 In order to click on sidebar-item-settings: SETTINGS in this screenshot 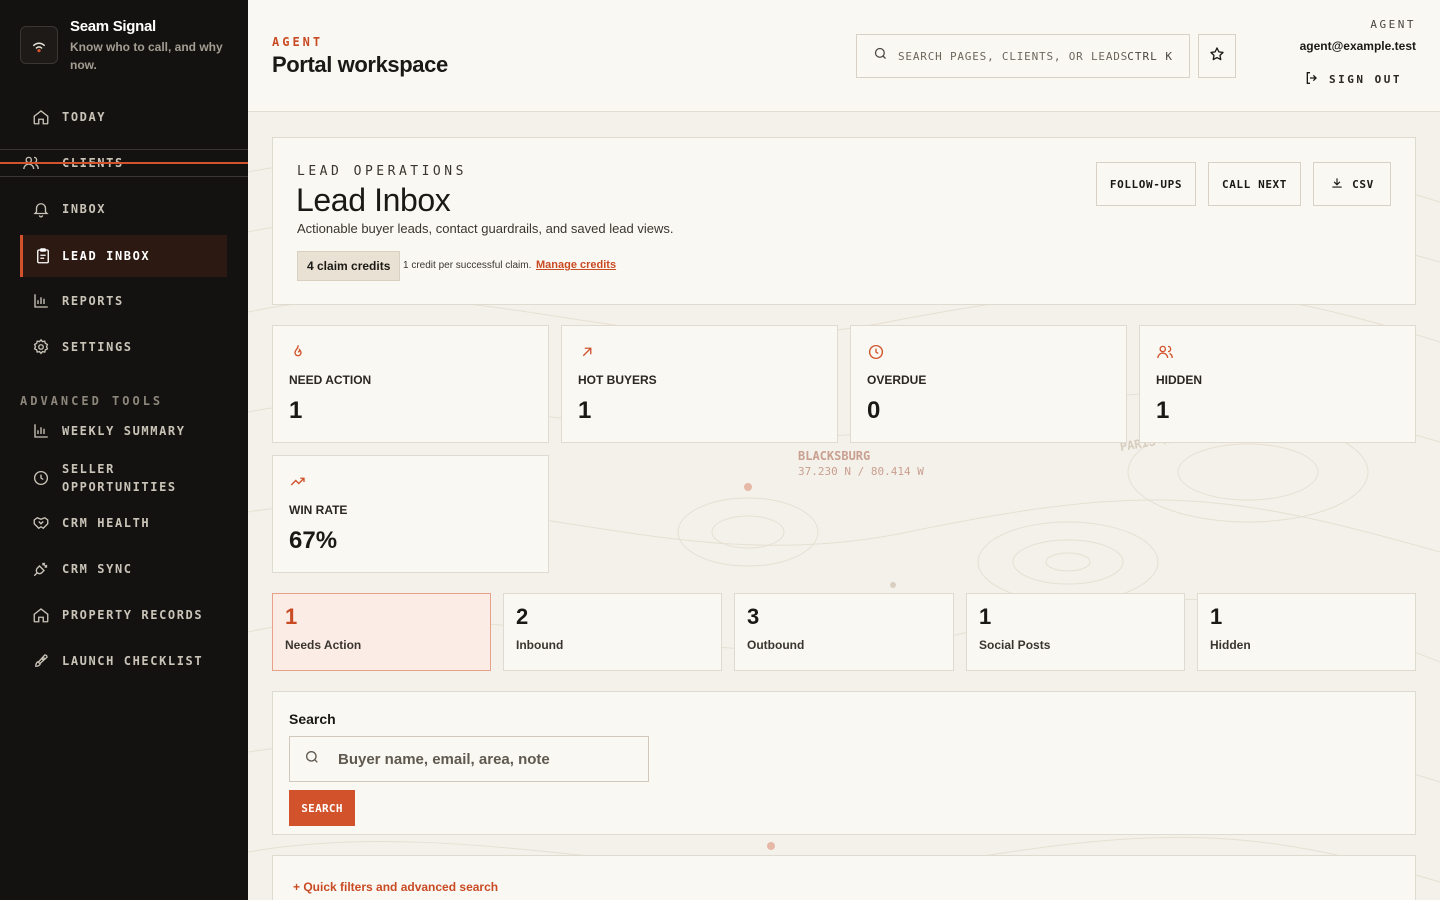, I will do `click(123, 347)`.